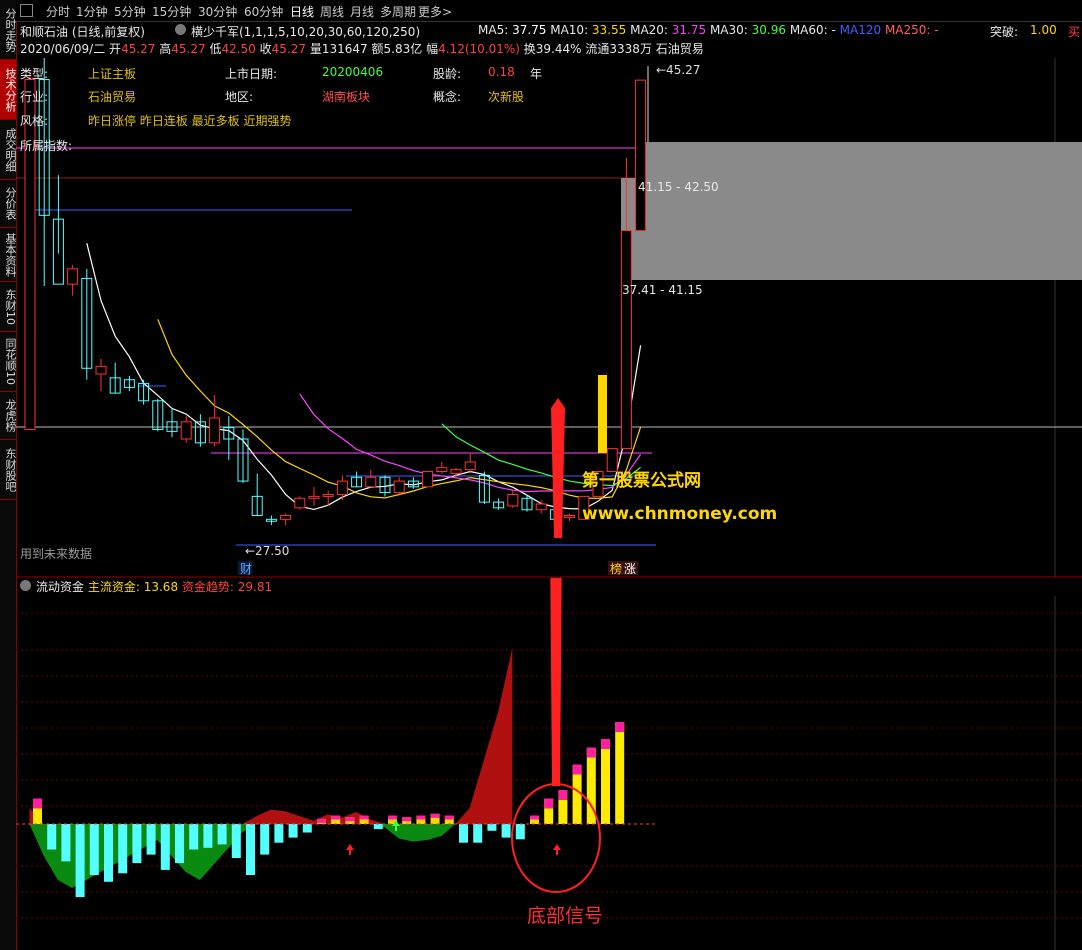 The image size is (1082, 950). I want to click on sidebar-tab-3: 分价表, so click(8, 204).